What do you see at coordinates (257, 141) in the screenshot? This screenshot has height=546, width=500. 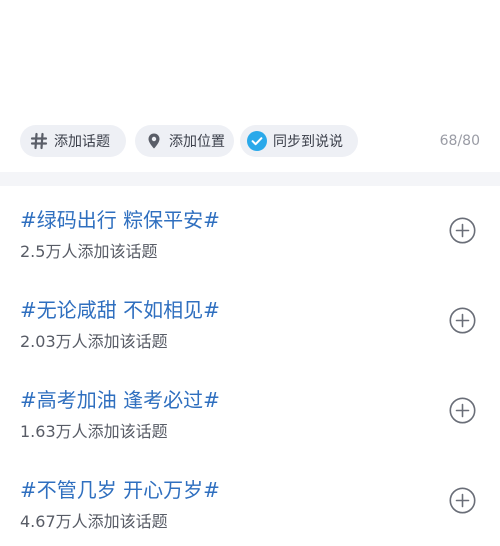 I see `check-circle-icon` at bounding box center [257, 141].